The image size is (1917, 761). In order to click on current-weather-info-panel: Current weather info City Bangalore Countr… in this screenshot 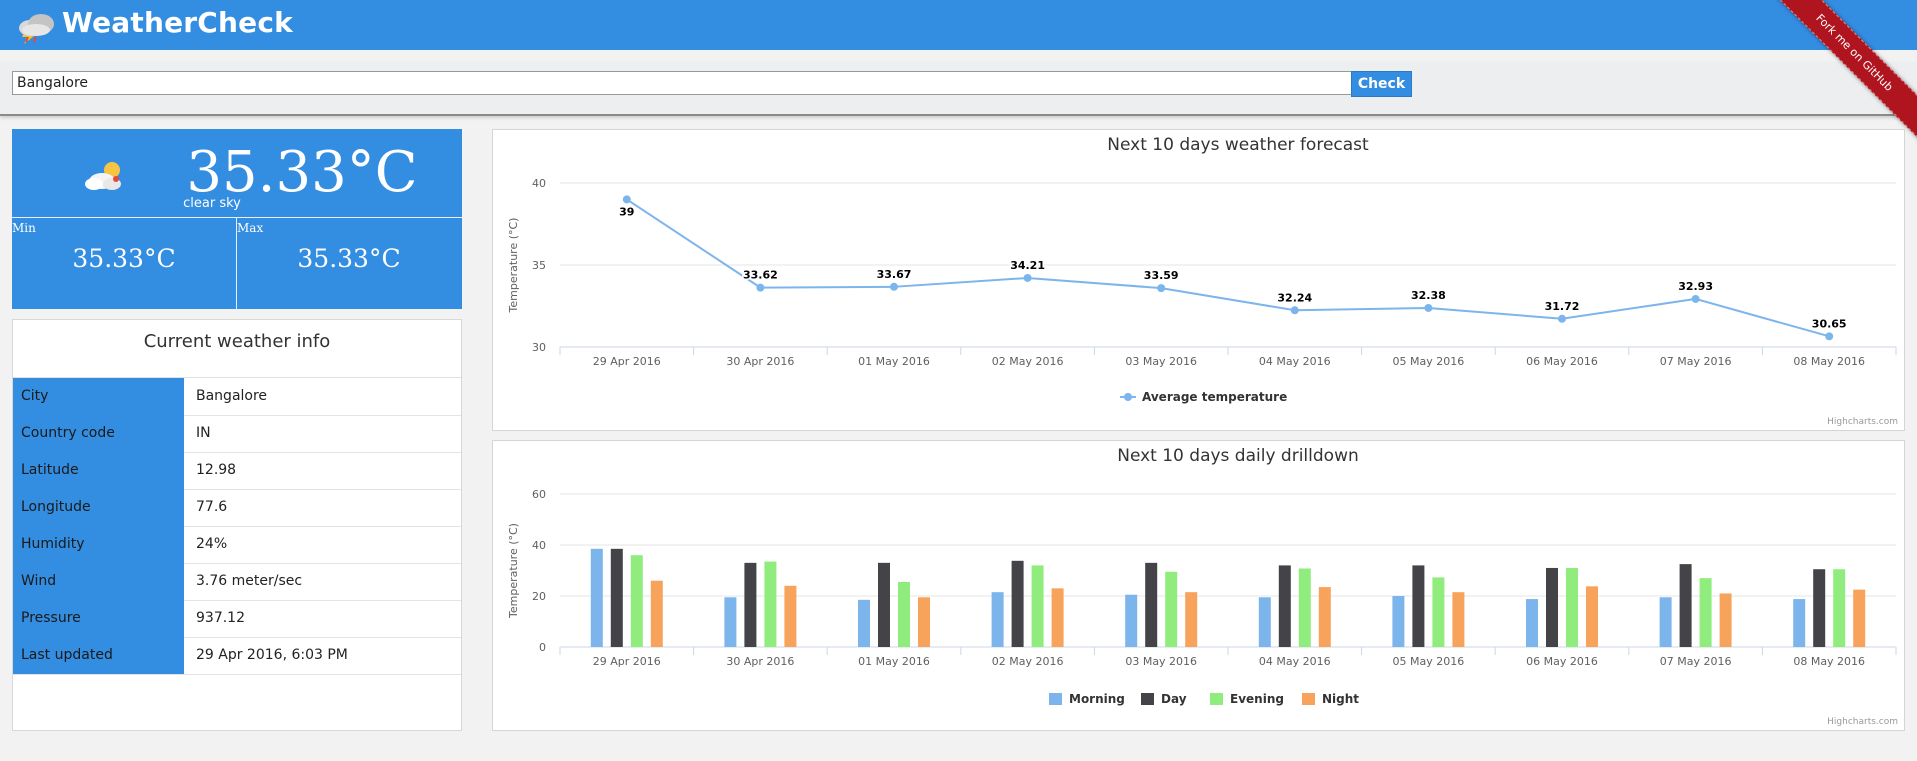, I will do `click(237, 525)`.